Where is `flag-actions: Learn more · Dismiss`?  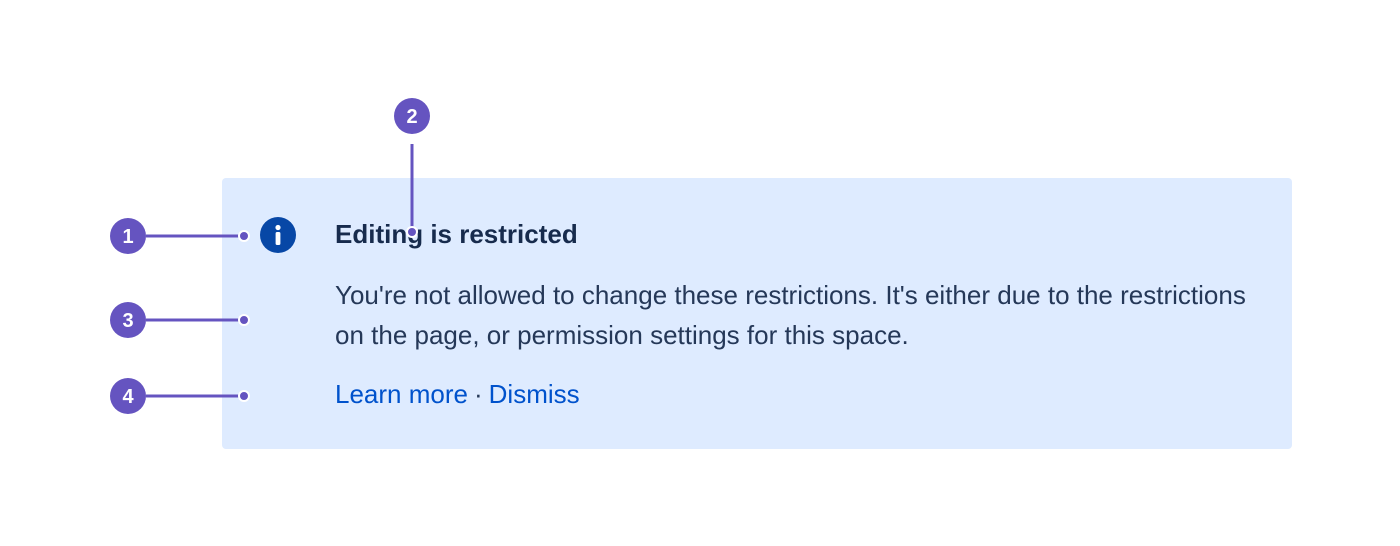
flag-actions: Learn more · Dismiss is located at coordinates (457, 394).